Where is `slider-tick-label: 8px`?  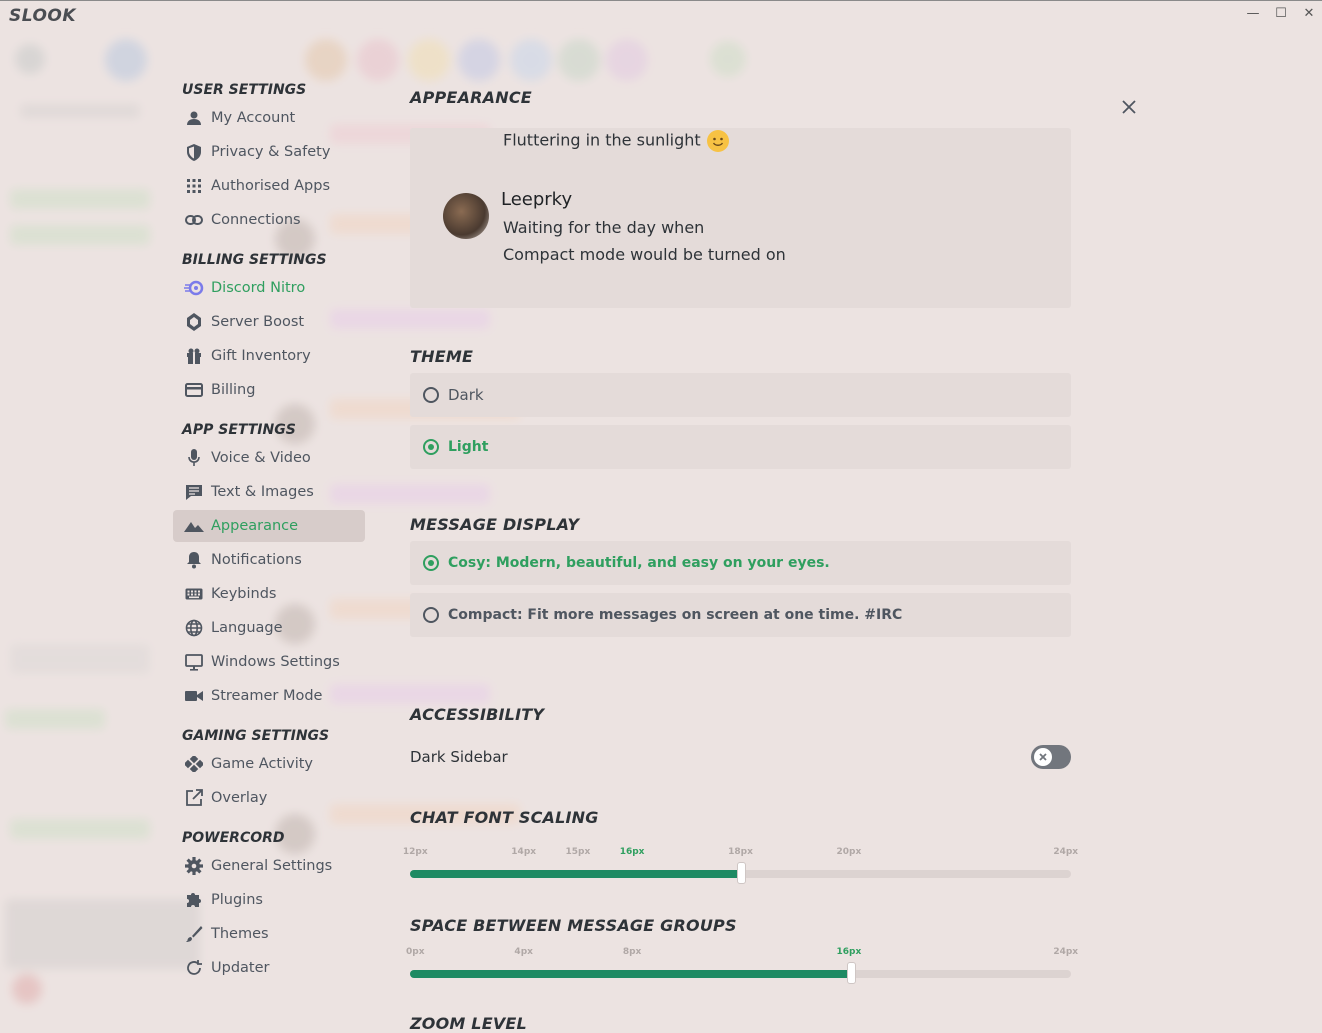
slider-tick-label: 8px is located at coordinates (632, 952).